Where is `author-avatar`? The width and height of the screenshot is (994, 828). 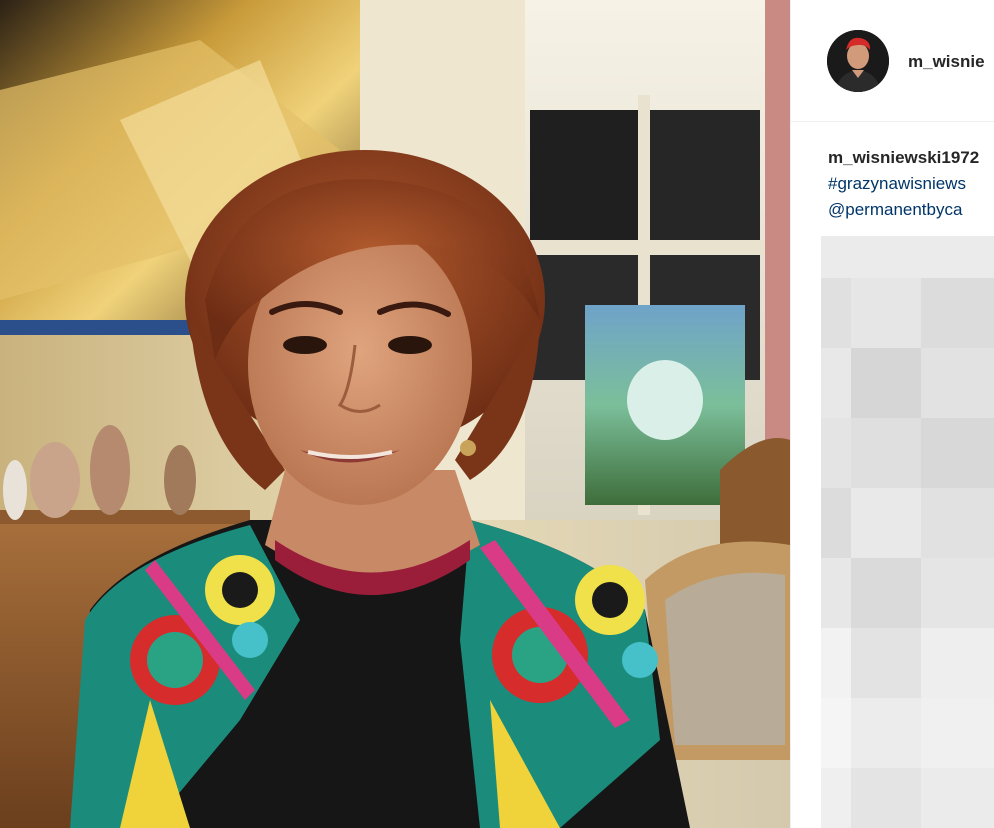 author-avatar is located at coordinates (858, 61).